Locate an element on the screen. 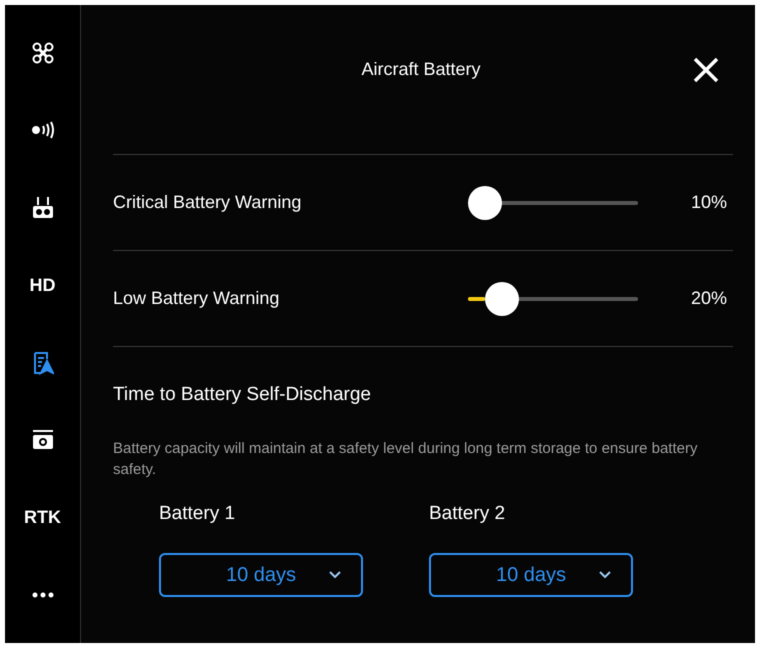  slider-reading: 10% is located at coordinates (709, 202).